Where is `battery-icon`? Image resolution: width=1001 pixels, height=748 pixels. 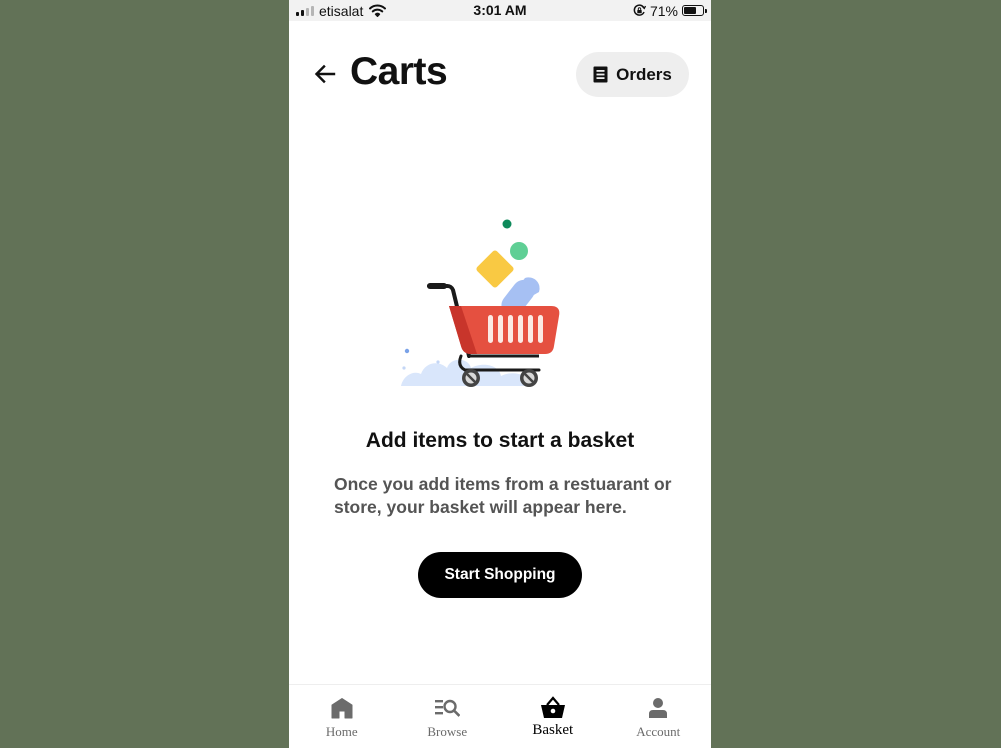 battery-icon is located at coordinates (694, 10).